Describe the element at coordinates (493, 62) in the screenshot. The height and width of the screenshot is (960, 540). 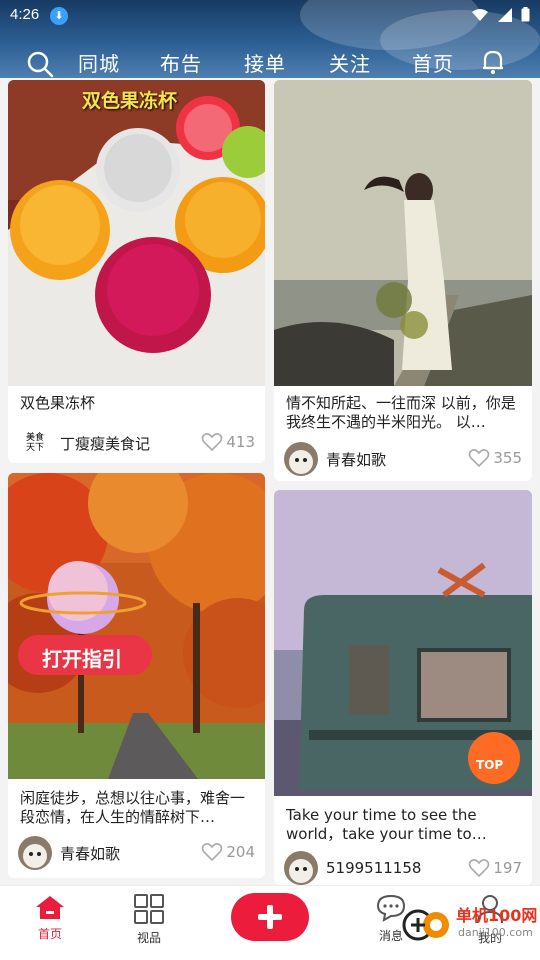
I see `bell-icon` at that location.